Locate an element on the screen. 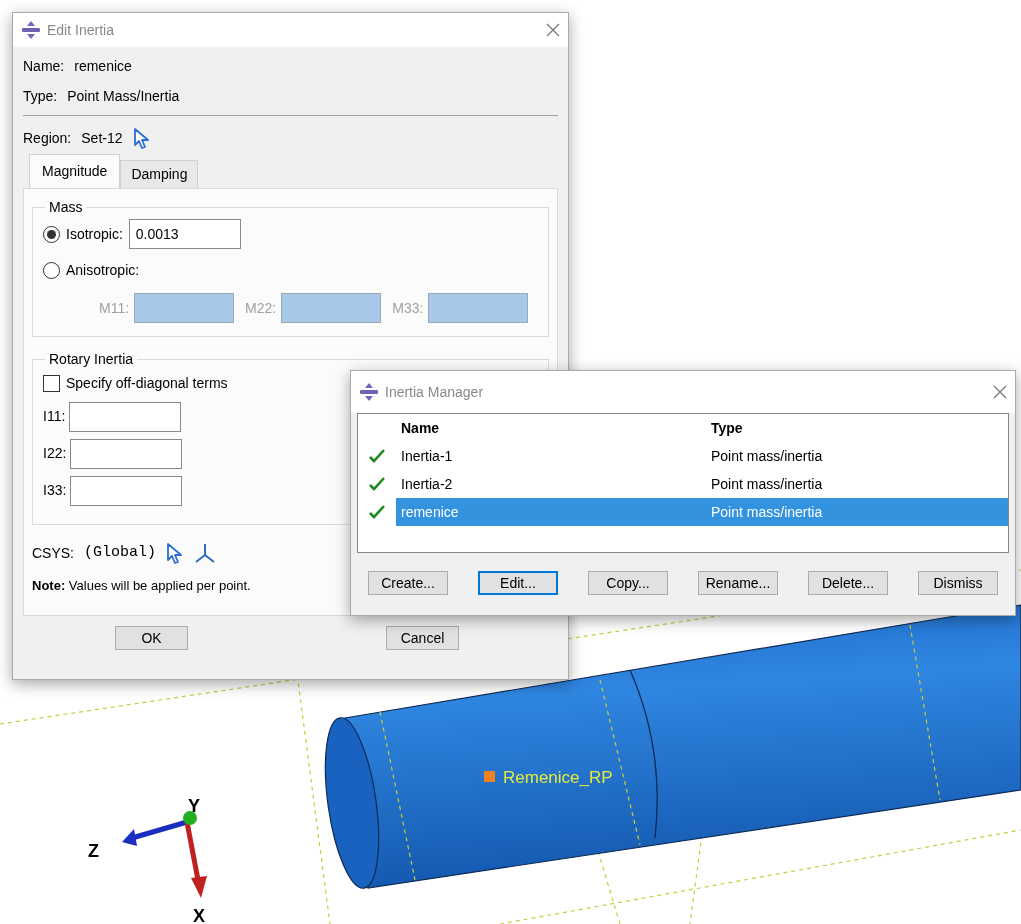 This screenshot has width=1021, height=924. field-label: I11: is located at coordinates (54, 416).